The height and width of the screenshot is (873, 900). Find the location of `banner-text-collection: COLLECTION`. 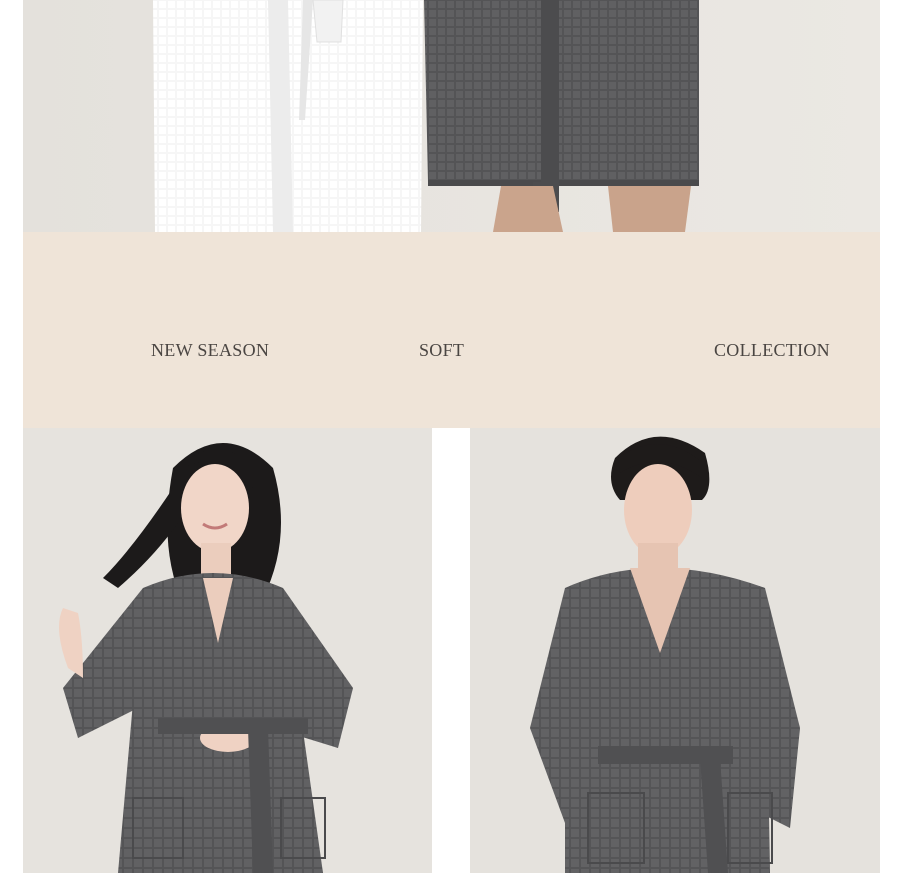

banner-text-collection: COLLECTION is located at coordinates (772, 350).